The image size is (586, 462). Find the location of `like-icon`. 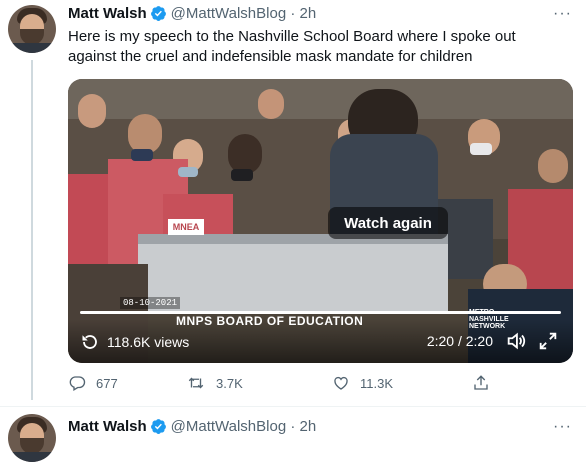

like-icon is located at coordinates (341, 383).